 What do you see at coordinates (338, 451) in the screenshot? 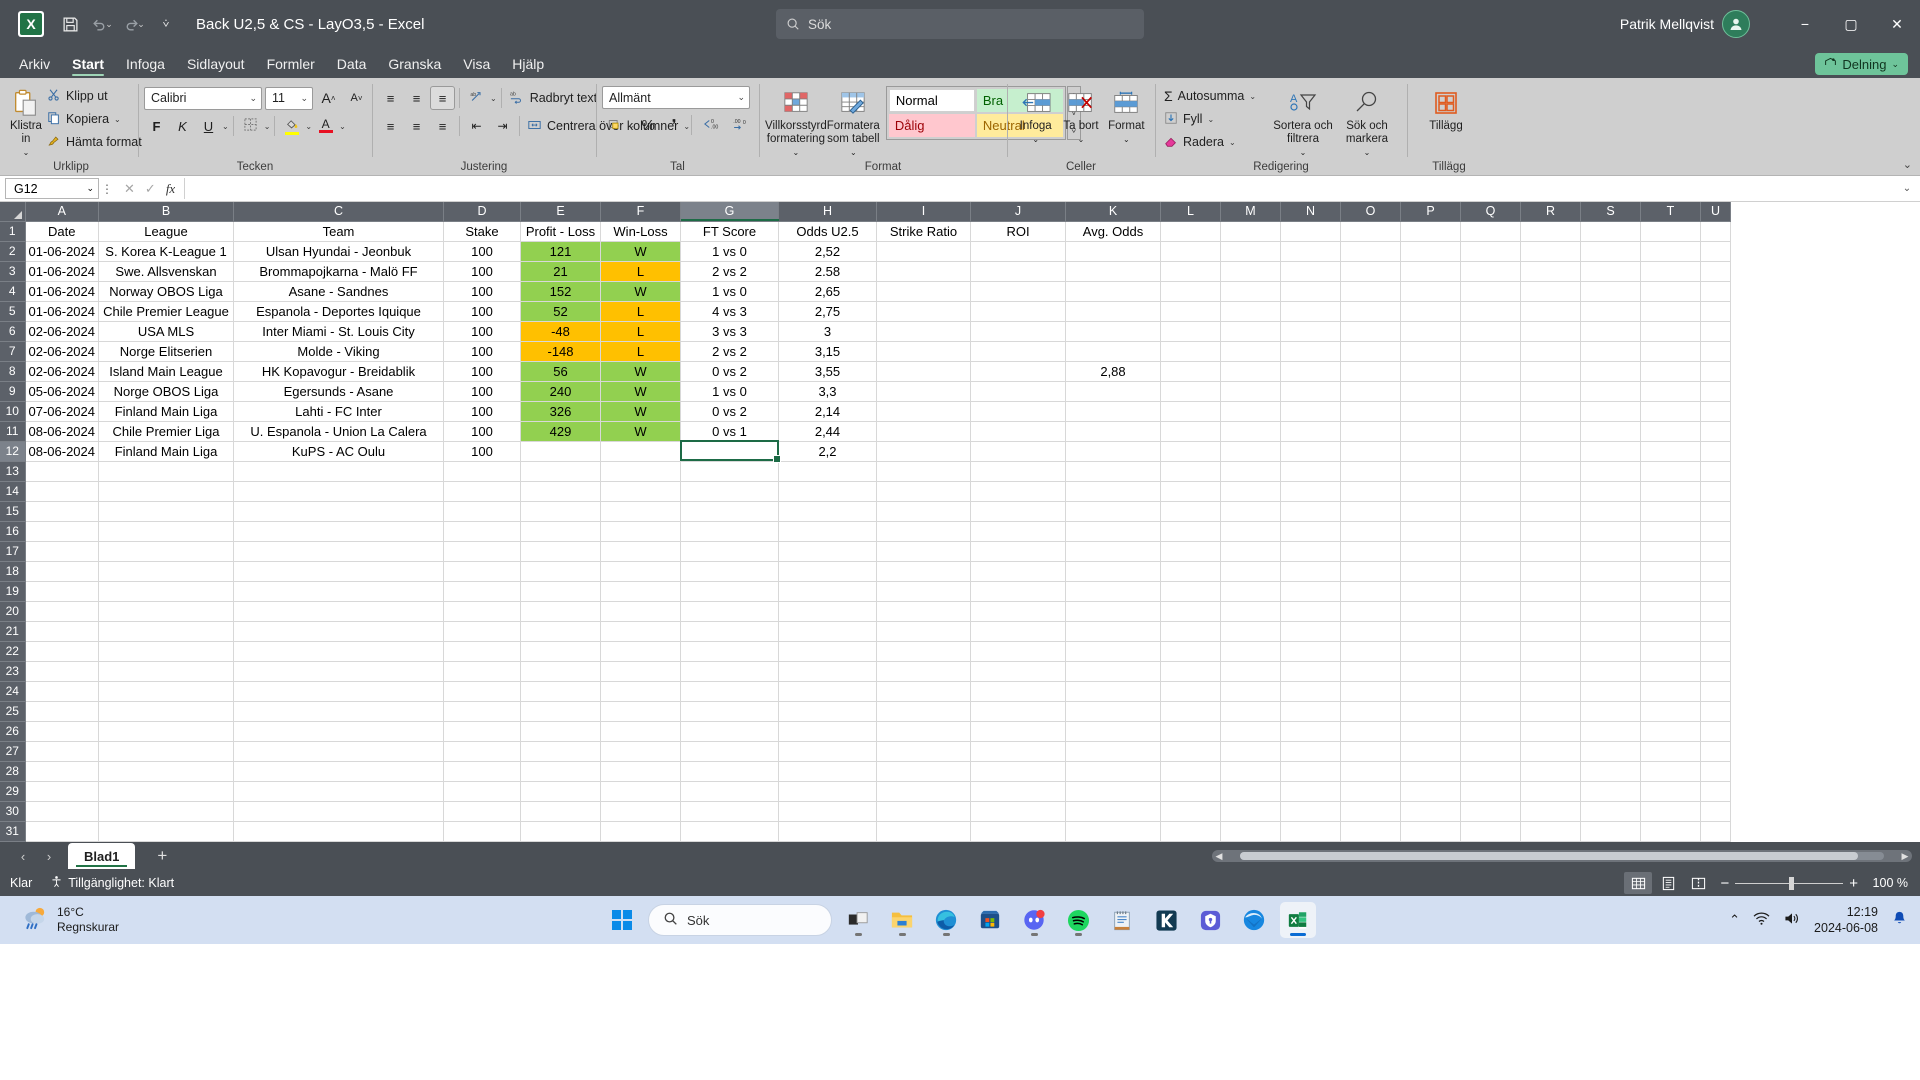
I see `cell-C12: KuPS - AC Oulu` at bounding box center [338, 451].